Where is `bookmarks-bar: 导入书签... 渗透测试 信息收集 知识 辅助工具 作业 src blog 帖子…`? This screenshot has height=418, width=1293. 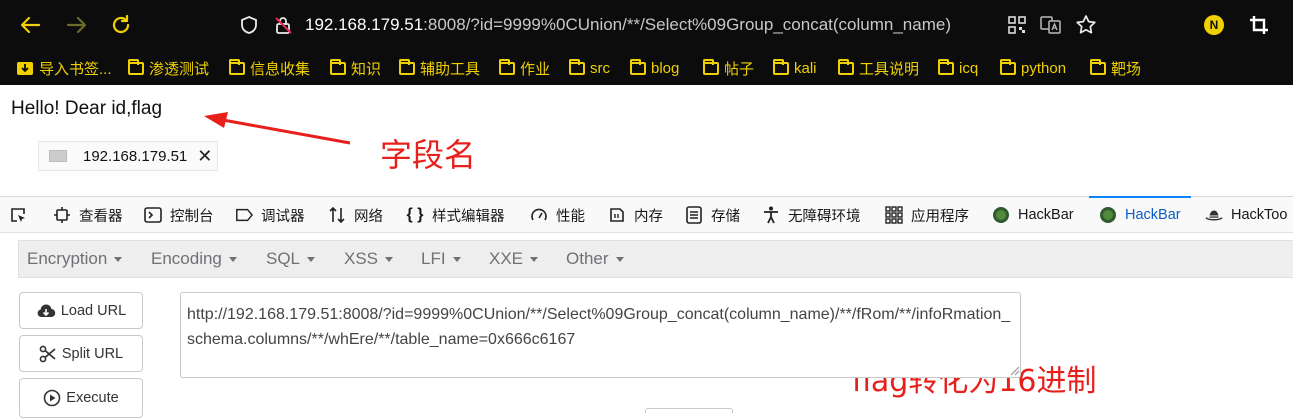
bookmarks-bar: 导入书签... 渗透测试 信息收集 知识 辅助工具 作业 src blog 帖子… is located at coordinates (646, 67).